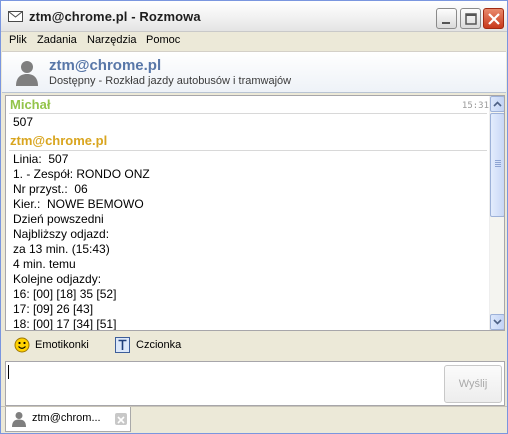  Describe the element at coordinates (44, 264) in the screenshot. I see `message-line: 4 min. temu` at that location.